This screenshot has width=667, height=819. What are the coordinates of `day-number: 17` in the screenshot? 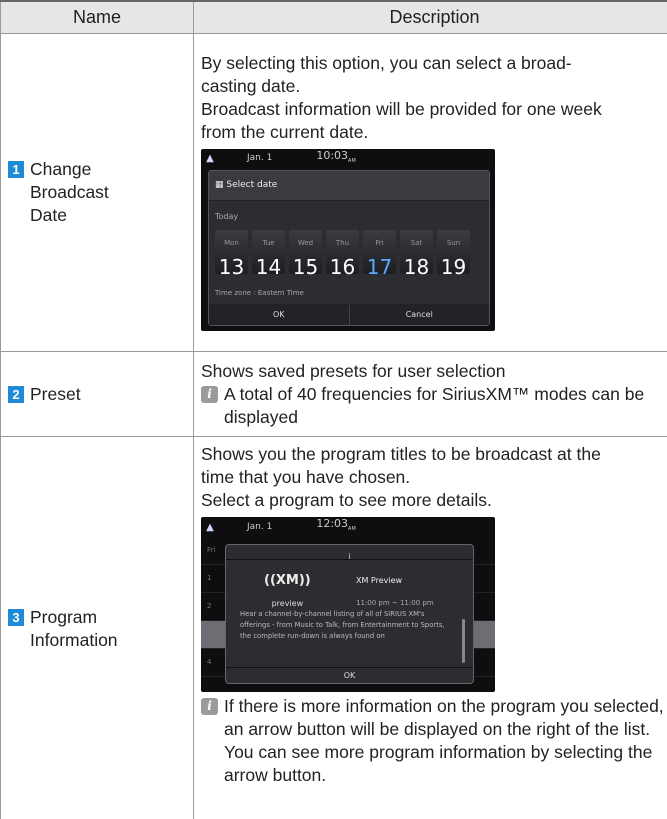 It's located at (379, 266).